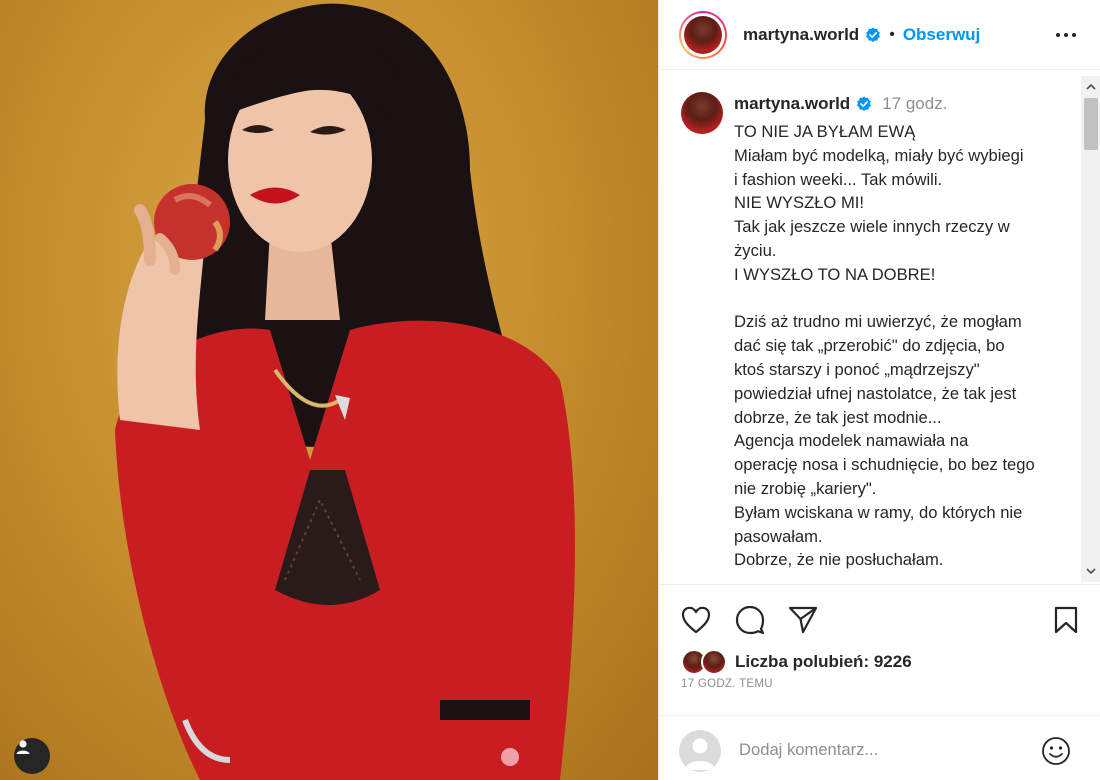 The image size is (1100, 780). Describe the element at coordinates (805, 488) in the screenshot. I see `caption-line: nie zrobię „kariery".` at that location.